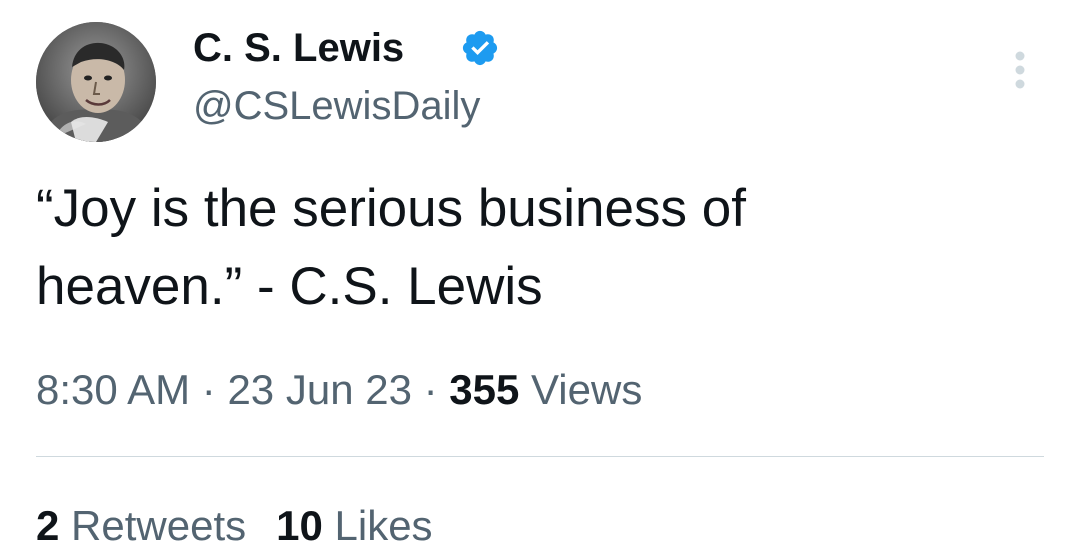 This screenshot has height=556, width=1080. What do you see at coordinates (289, 286) in the screenshot?
I see `tweet-text-line: heaven.” - C.S. Lewis` at bounding box center [289, 286].